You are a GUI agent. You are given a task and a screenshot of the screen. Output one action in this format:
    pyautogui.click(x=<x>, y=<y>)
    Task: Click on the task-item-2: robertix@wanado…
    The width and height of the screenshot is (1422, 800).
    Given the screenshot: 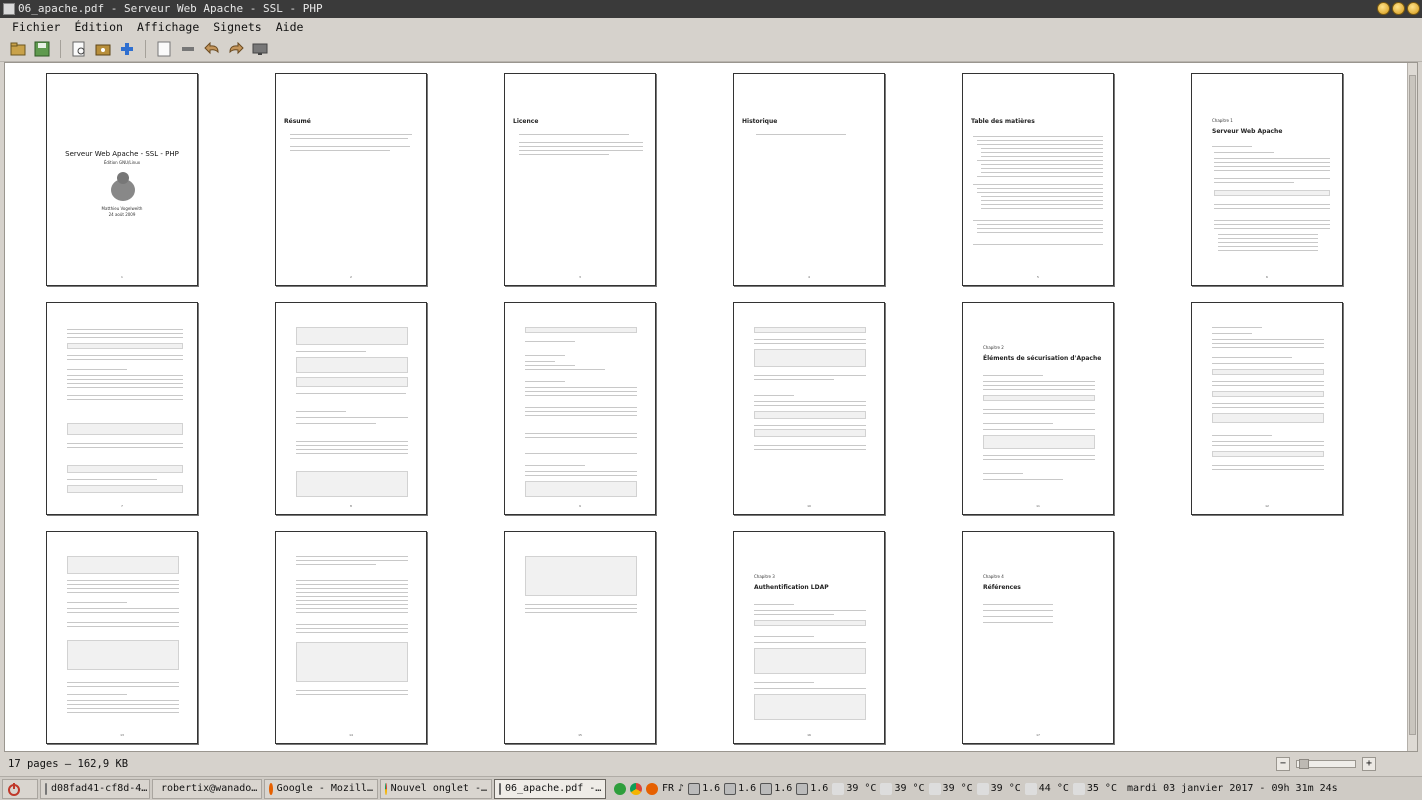 What is the action you would take?
    pyautogui.click(x=207, y=788)
    